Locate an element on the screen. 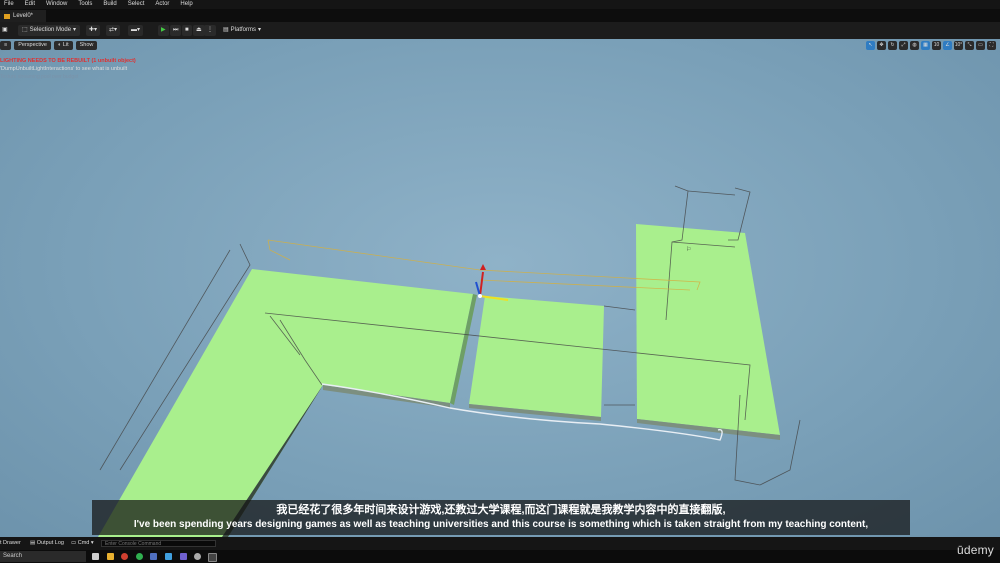 The width and height of the screenshot is (1000, 563). menu-tools: Tools is located at coordinates (88, 4).